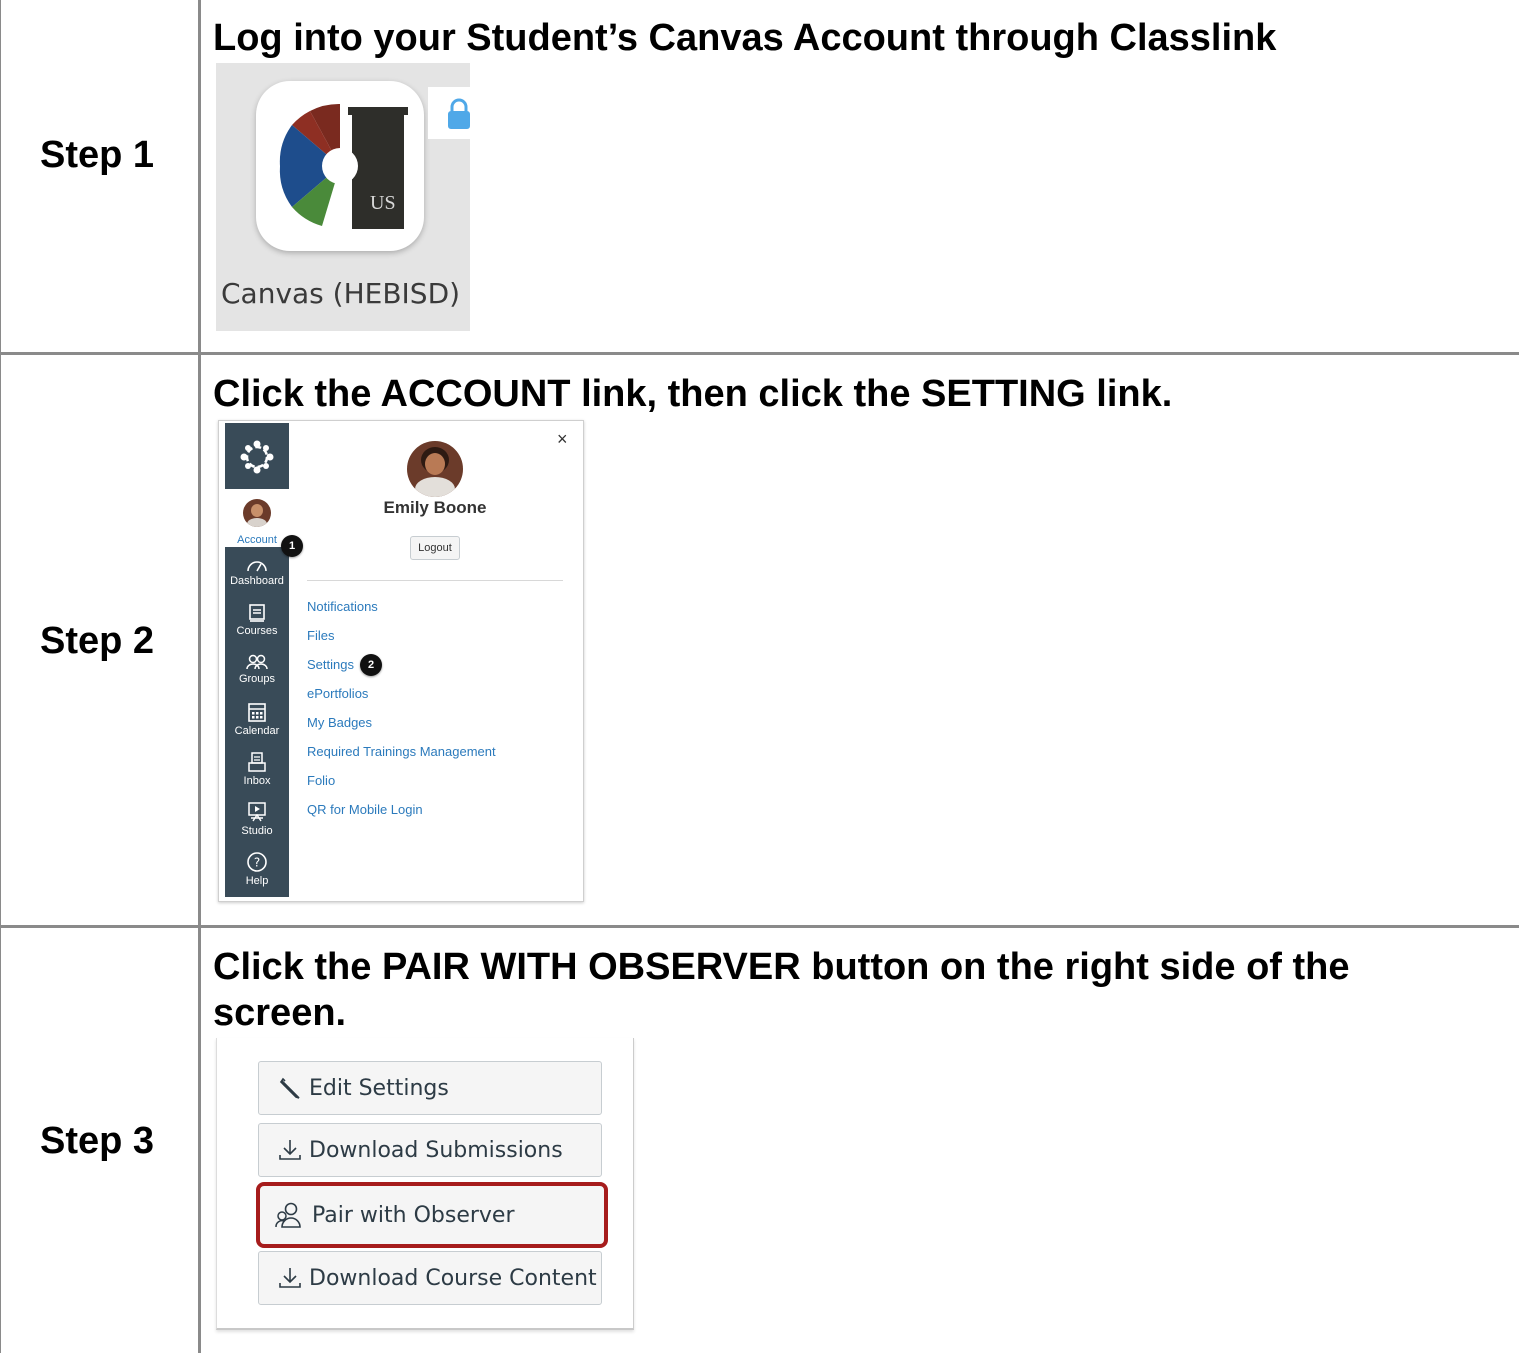 Image resolution: width=1519 pixels, height=1353 pixels. I want to click on studio-icon, so click(257, 812).